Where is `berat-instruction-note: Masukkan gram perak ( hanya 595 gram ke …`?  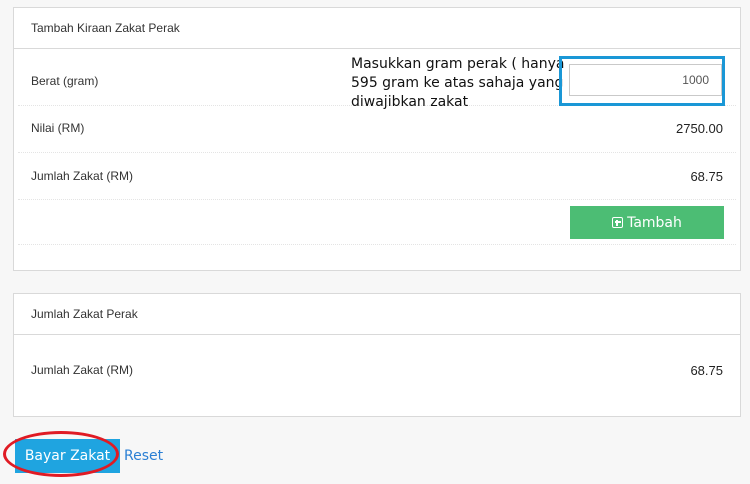
berat-instruction-note: Masukkan gram perak ( hanya 595 gram ke … is located at coordinates (458, 83).